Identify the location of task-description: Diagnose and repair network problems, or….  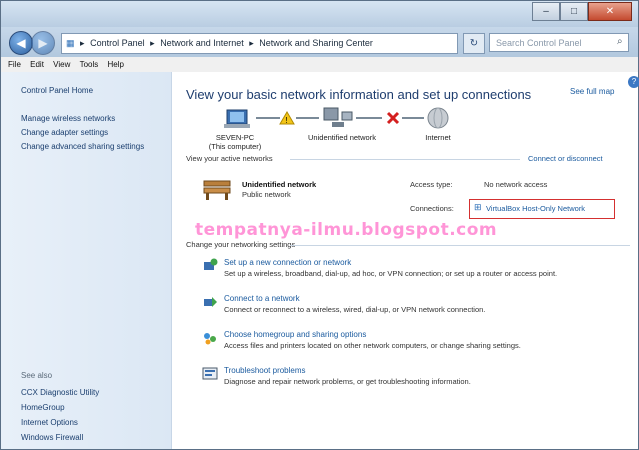
(347, 381).